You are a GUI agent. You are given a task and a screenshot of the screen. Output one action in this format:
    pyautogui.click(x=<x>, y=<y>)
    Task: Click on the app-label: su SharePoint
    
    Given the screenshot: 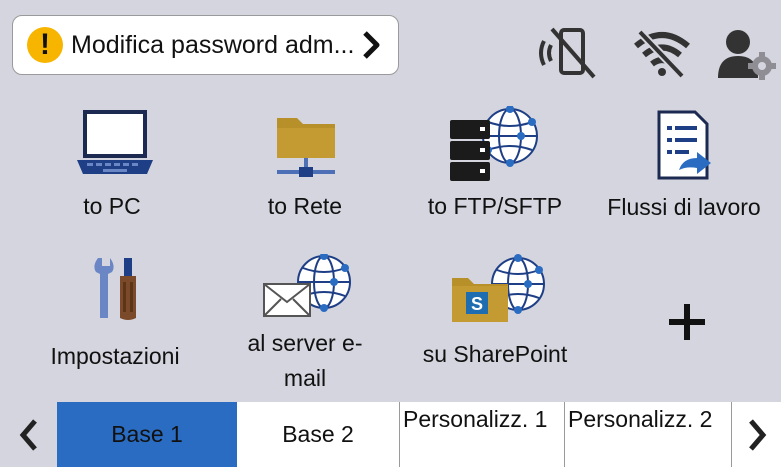 What is the action you would take?
    pyautogui.click(x=495, y=354)
    